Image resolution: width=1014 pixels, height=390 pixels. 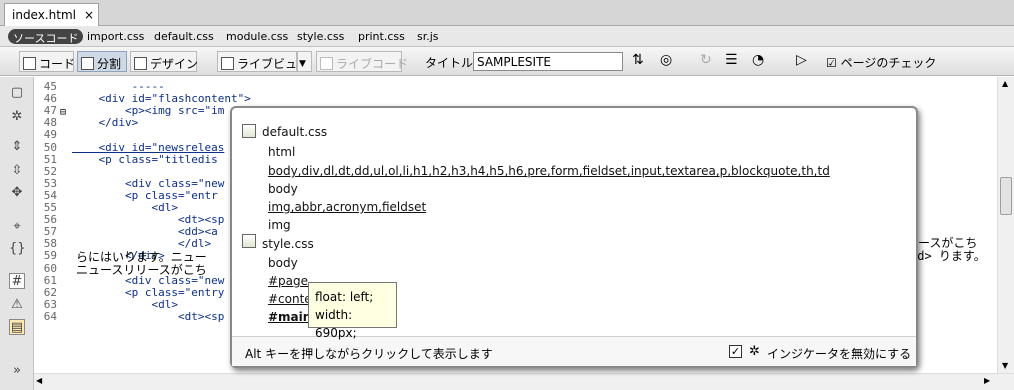 I want to click on scroll-up-icon: ▲, so click(x=1005, y=83).